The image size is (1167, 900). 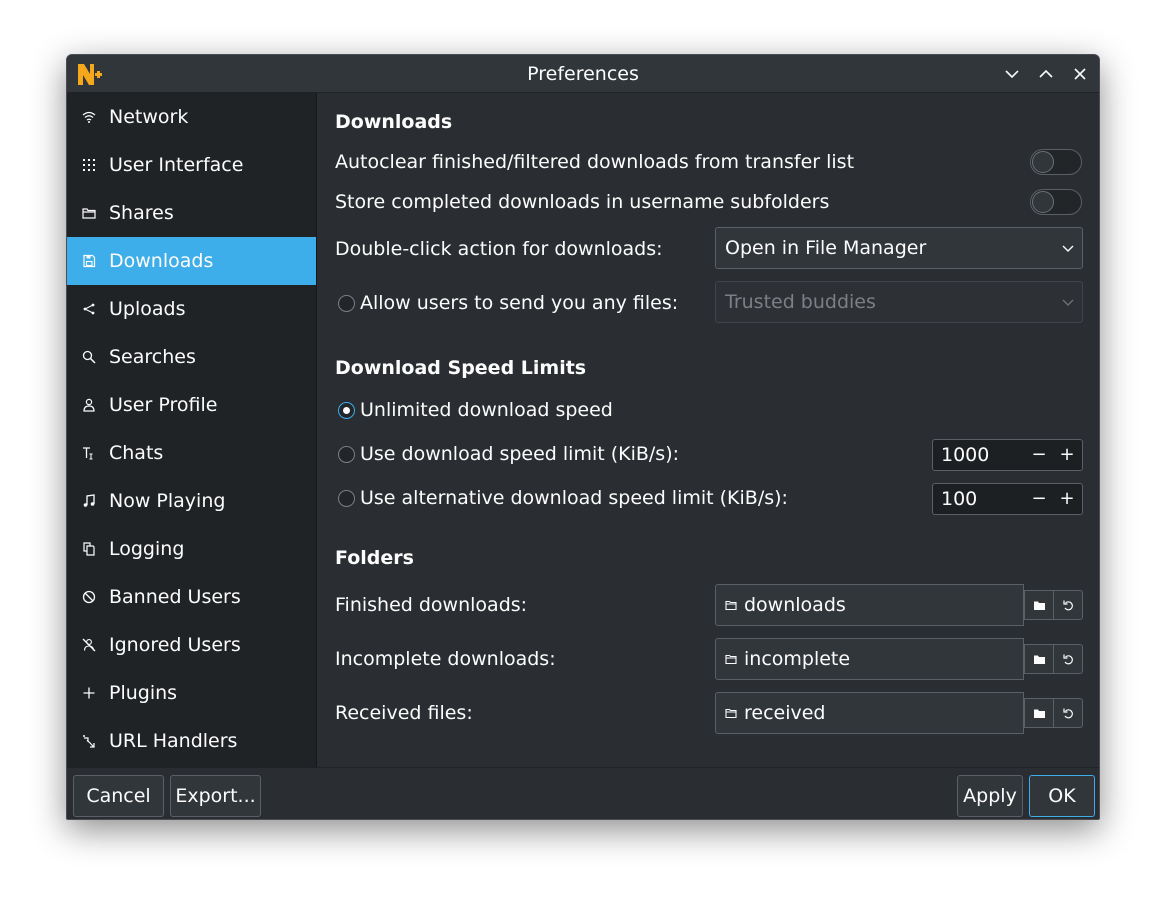 What do you see at coordinates (163, 405) in the screenshot?
I see `sidebar-item-label: User Profile` at bounding box center [163, 405].